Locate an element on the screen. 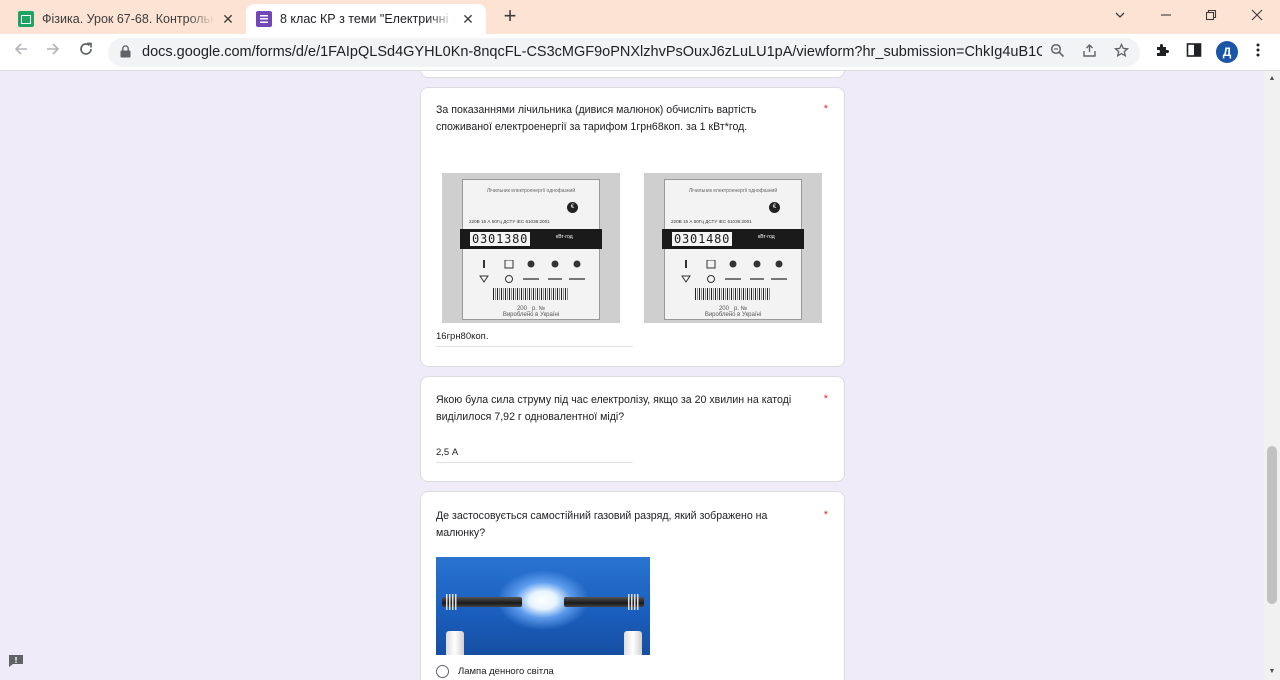 The height and width of the screenshot is (680, 1280). profile-avatar: Д is located at coordinates (1227, 52).